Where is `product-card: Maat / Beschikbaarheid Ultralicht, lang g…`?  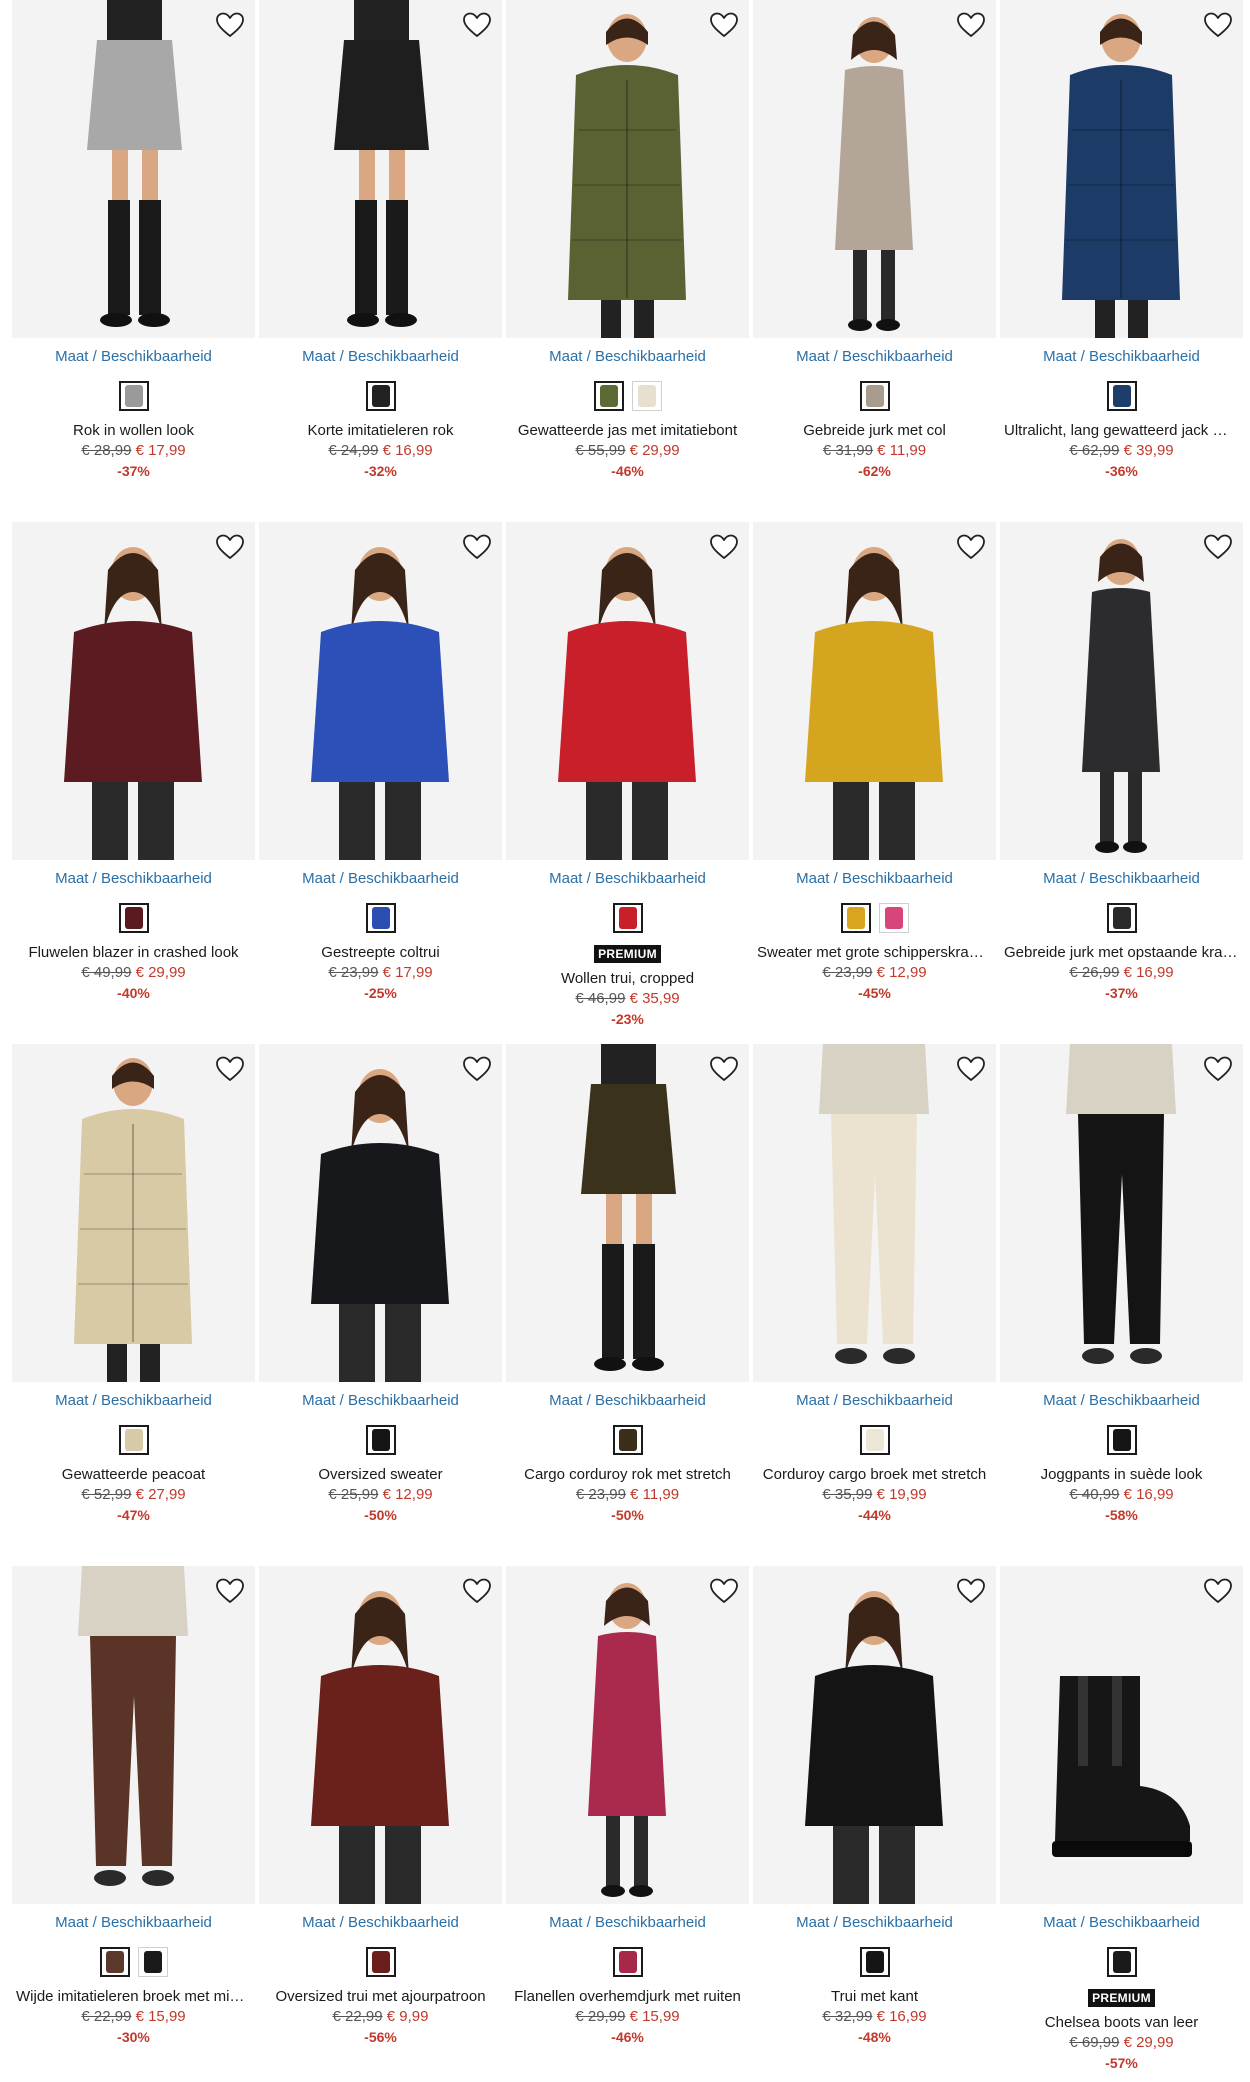
product-card: Maat / Beschikbaarheid Ultralicht, lang g… is located at coordinates (1121, 260).